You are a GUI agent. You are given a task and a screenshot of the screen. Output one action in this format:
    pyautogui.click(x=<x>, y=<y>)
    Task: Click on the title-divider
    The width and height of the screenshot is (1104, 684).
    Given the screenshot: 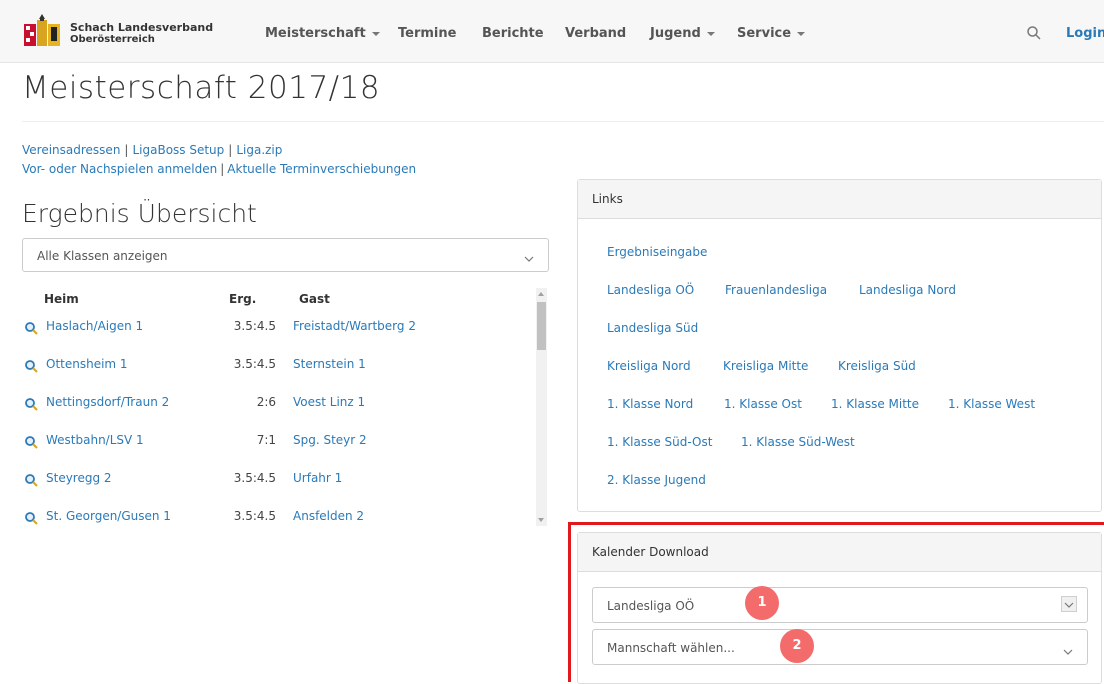 What is the action you would take?
    pyautogui.click(x=563, y=121)
    